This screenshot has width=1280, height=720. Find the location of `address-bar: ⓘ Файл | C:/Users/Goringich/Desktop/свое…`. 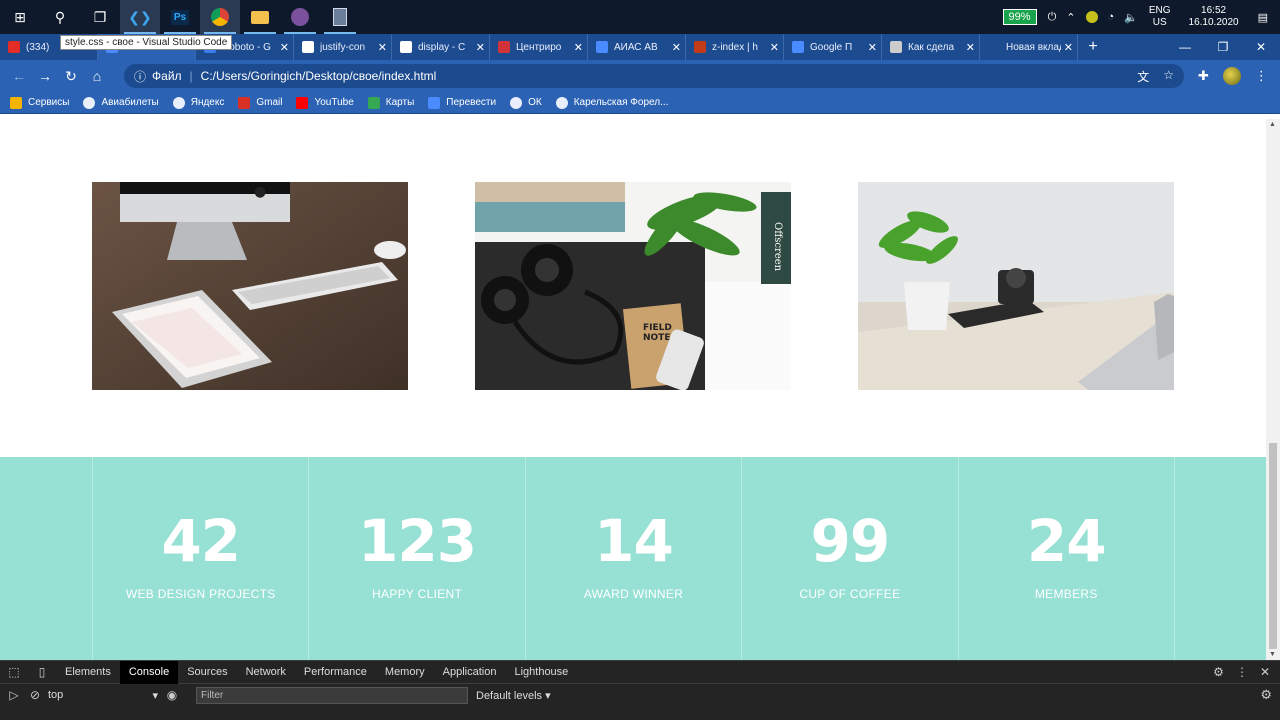

address-bar: ⓘ Файл | C:/Users/Goringich/Desktop/свое… is located at coordinates (654, 76).